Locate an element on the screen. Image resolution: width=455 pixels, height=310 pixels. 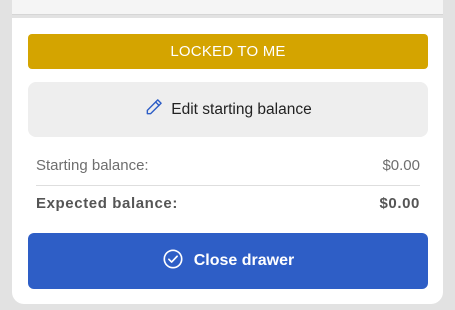
locked-status-label: LOCKED TO ME is located at coordinates (228, 51).